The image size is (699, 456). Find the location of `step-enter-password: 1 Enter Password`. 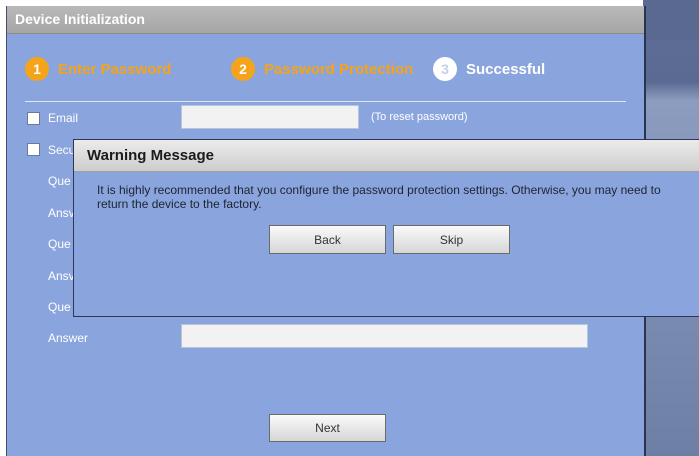

step-enter-password: 1 Enter Password is located at coordinates (98, 69).